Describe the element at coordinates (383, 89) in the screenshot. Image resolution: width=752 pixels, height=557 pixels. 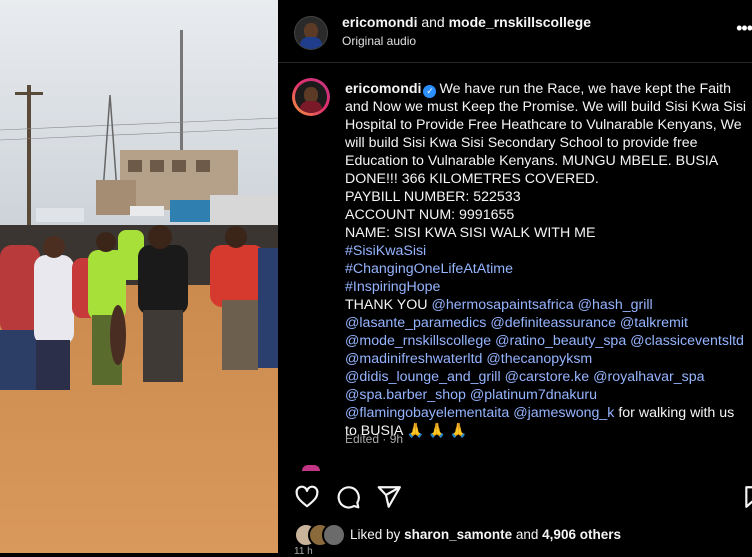
I see `caption-username: ericomondi` at that location.